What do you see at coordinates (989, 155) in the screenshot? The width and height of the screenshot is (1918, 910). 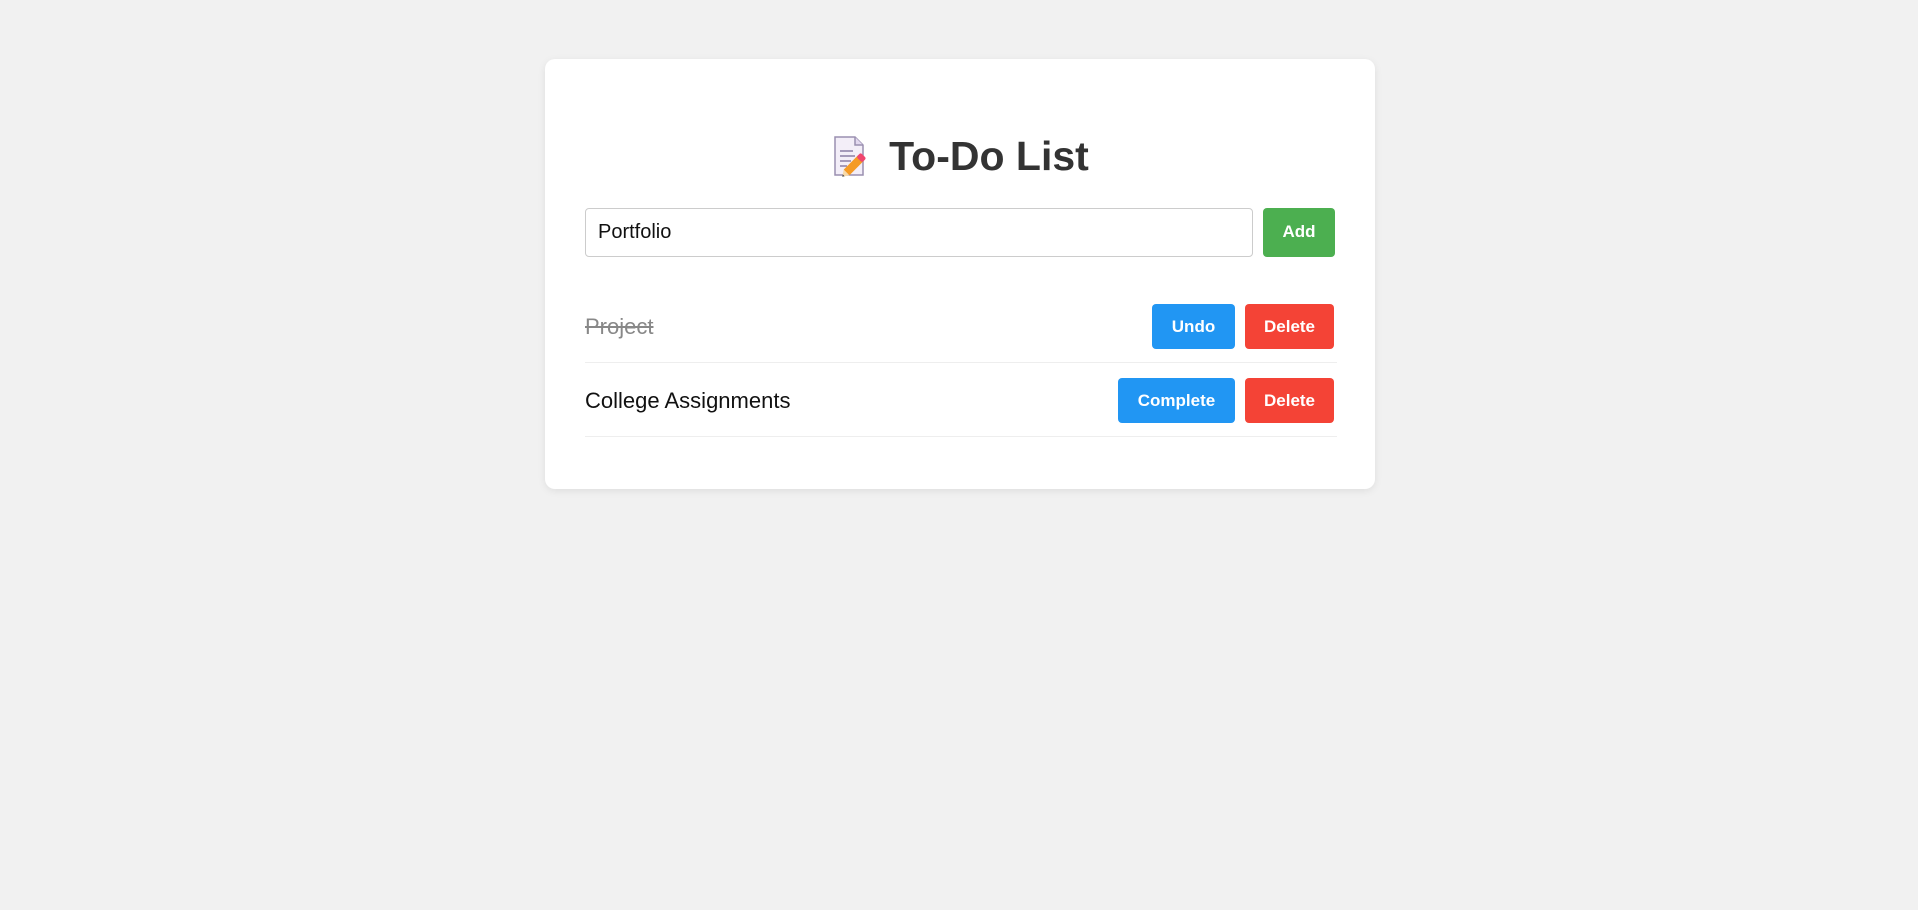 I see `page-title: To-Do List` at bounding box center [989, 155].